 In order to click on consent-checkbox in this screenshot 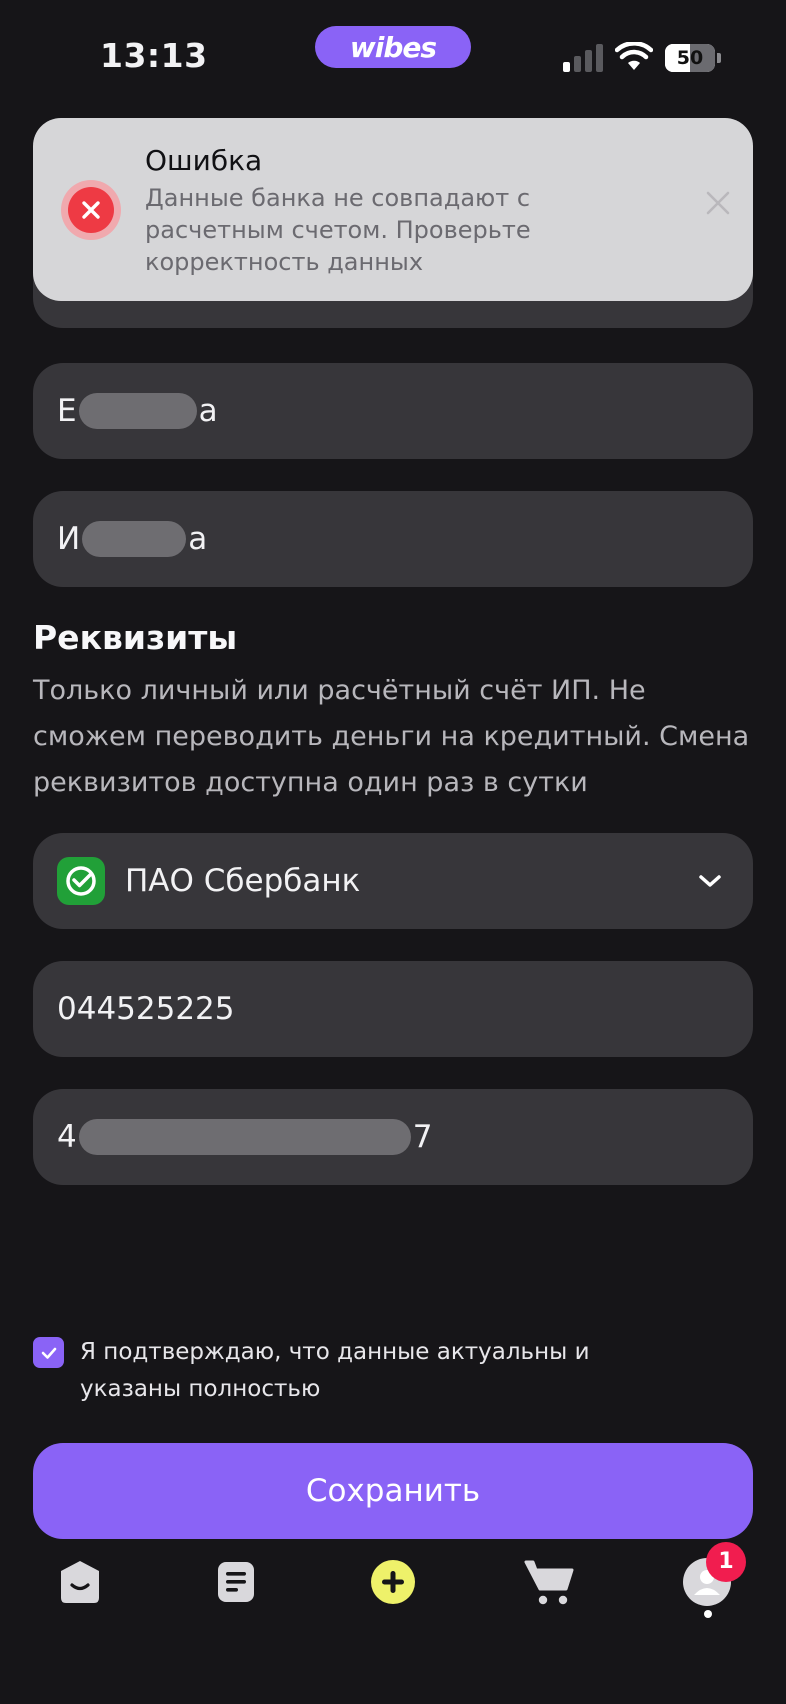, I will do `click(48, 1352)`.